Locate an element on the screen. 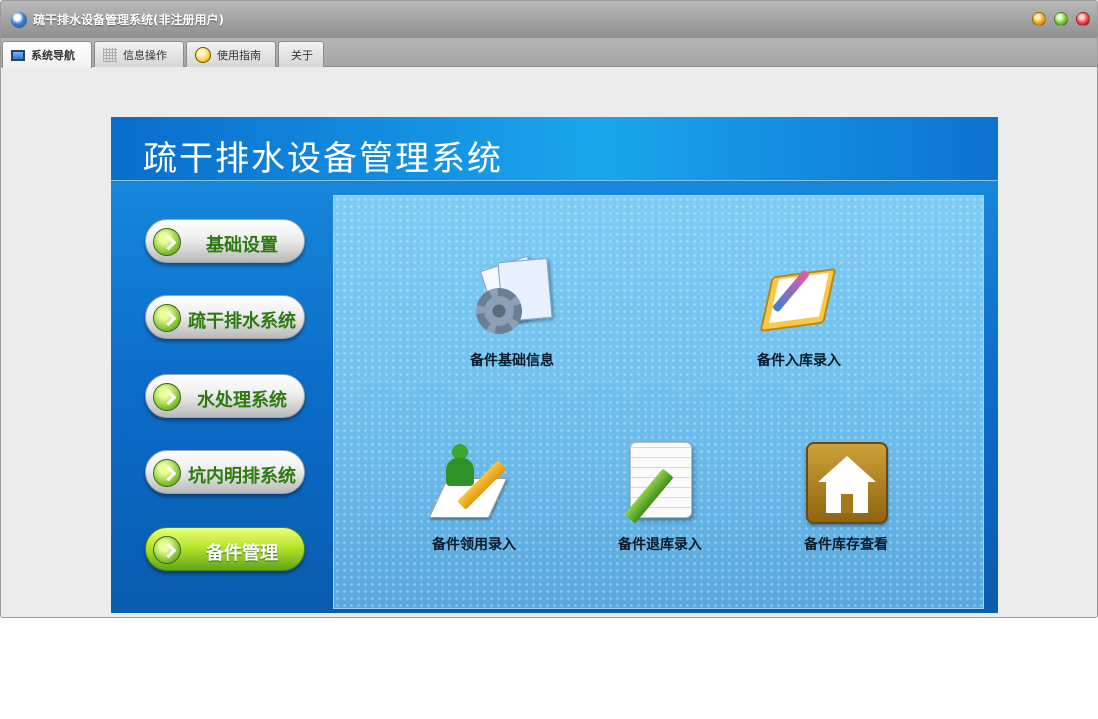  fn-spare-requisition: 备件领用录入 is located at coordinates (474, 498).